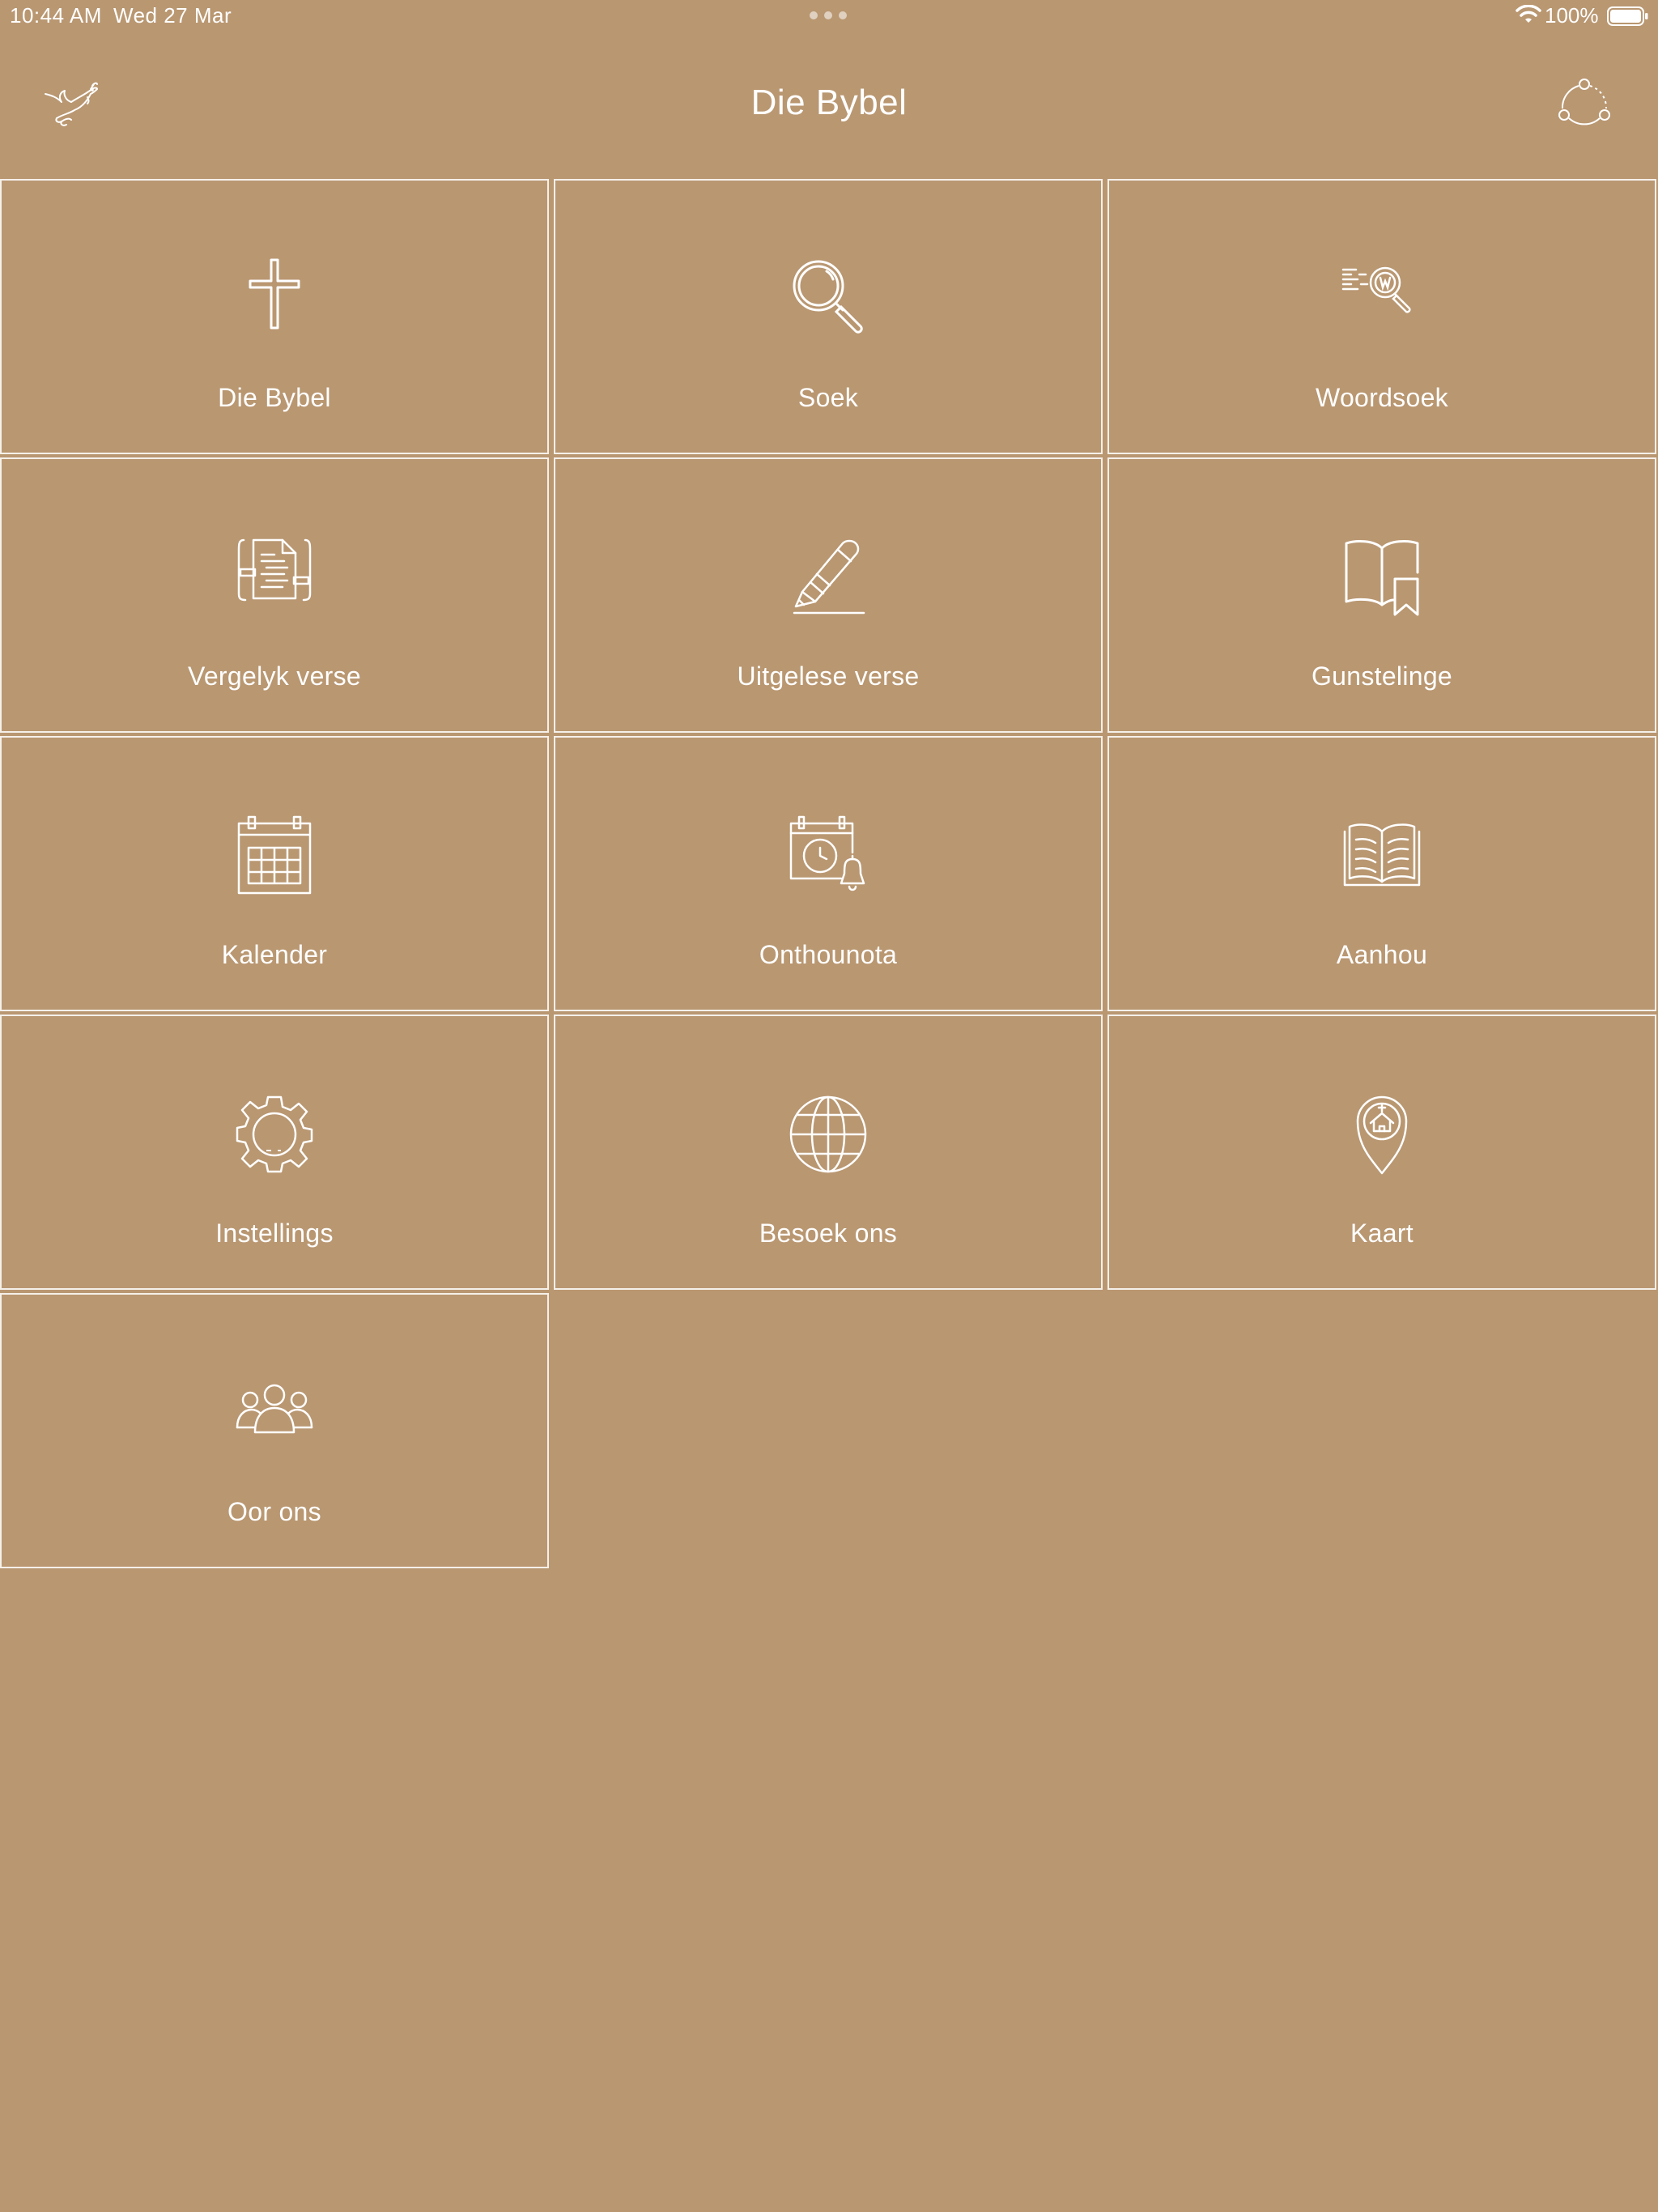 The width and height of the screenshot is (1658, 2212). I want to click on tile-uitgelese-verse: Uitgelese verse, so click(828, 595).